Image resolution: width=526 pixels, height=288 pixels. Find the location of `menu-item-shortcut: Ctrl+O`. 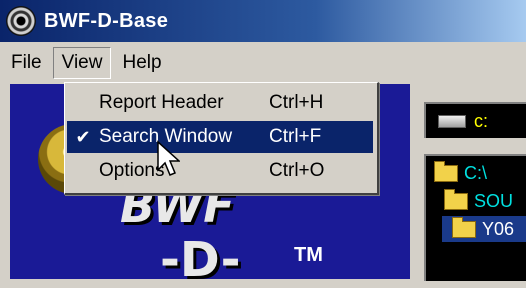

menu-item-shortcut: Ctrl+O is located at coordinates (297, 170).